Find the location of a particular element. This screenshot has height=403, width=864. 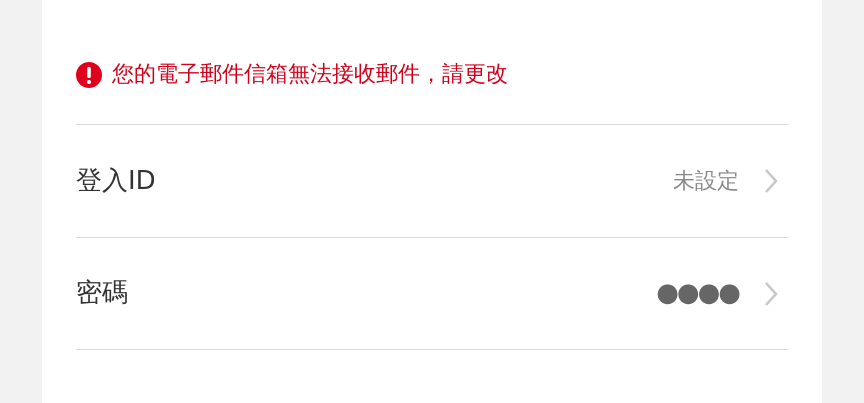

password-dots: ●●●● is located at coordinates (697, 293).